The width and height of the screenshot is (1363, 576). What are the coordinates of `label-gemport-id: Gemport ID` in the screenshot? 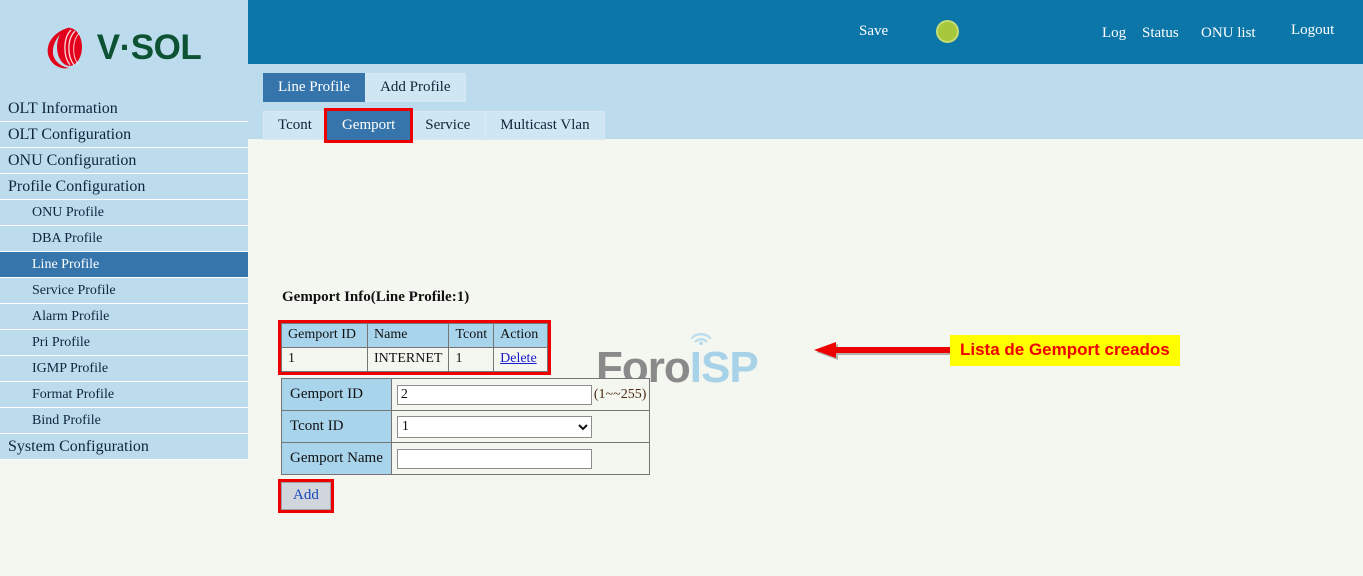 It's located at (336, 394).